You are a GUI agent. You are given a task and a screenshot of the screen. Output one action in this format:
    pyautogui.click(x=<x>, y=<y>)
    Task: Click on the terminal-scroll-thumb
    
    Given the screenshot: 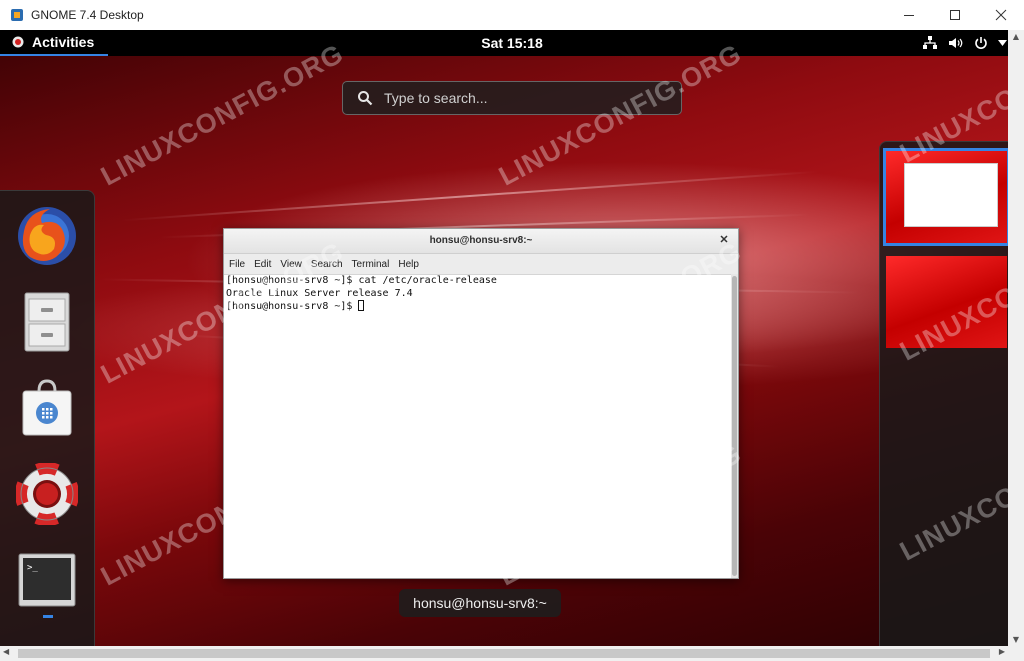 What is the action you would take?
    pyautogui.click(x=734, y=426)
    